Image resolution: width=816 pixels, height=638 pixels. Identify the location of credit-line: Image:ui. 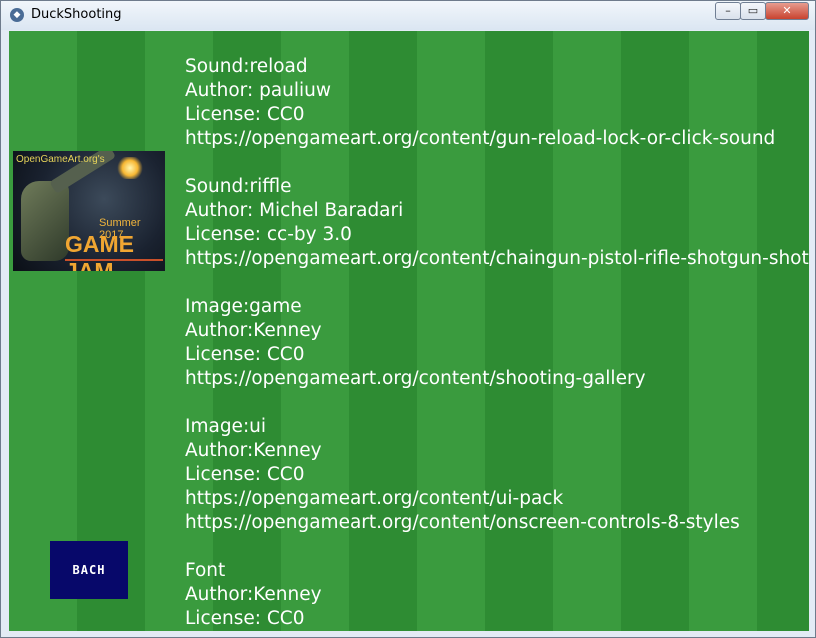
(226, 426).